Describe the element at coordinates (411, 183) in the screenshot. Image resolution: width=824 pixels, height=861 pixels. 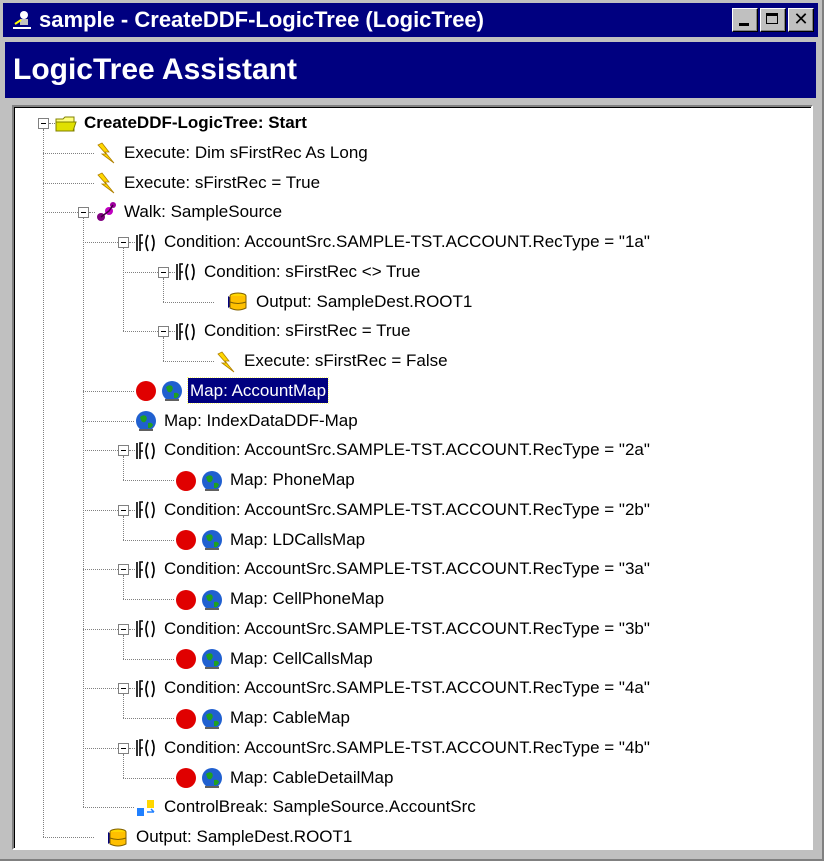
I see `tree-node: Execute: sFirstRec = True` at that location.